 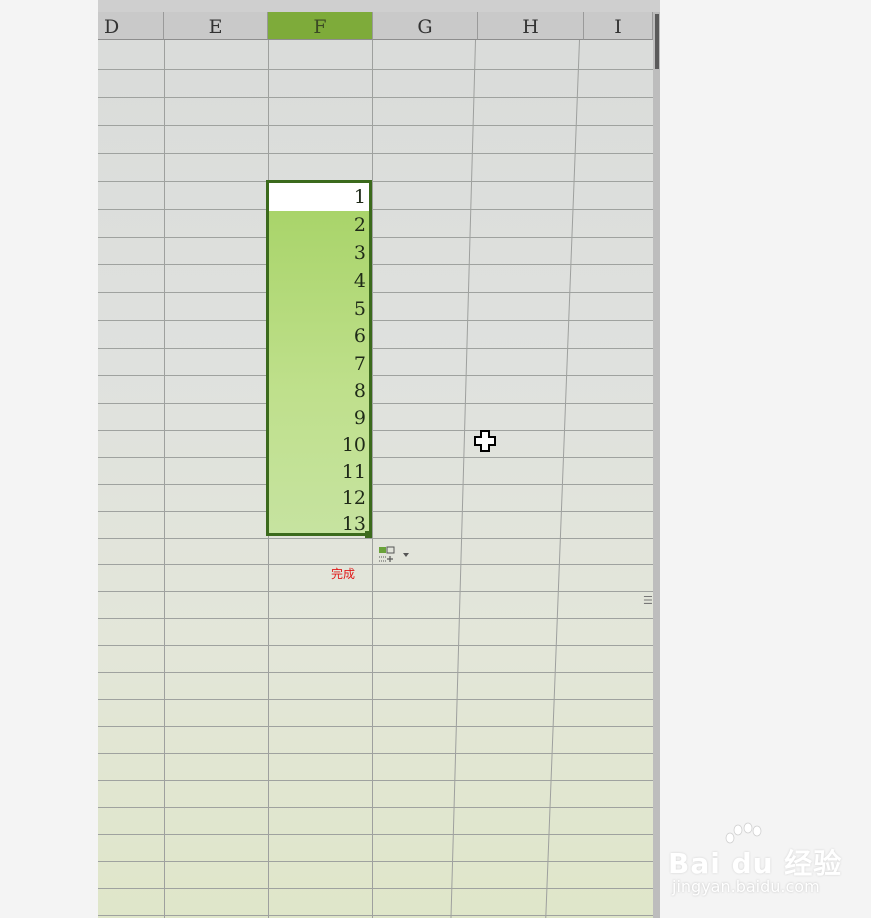 What do you see at coordinates (395, 555) in the screenshot?
I see `autofill-options-icon` at bounding box center [395, 555].